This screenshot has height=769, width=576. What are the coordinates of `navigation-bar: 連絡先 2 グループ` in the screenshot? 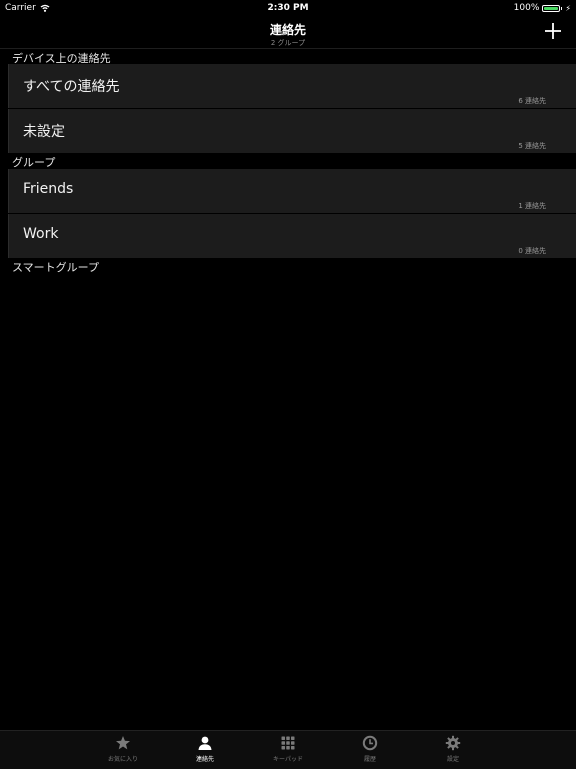 It's located at (288, 32).